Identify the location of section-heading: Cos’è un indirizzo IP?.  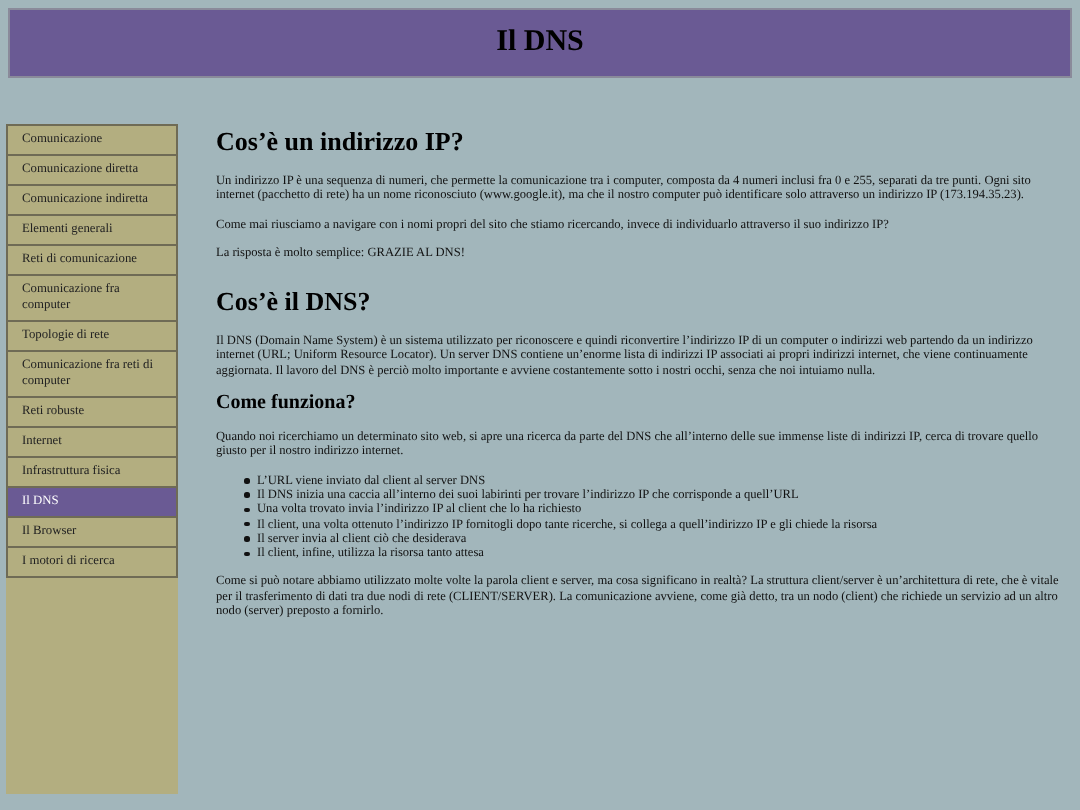
(341, 141).